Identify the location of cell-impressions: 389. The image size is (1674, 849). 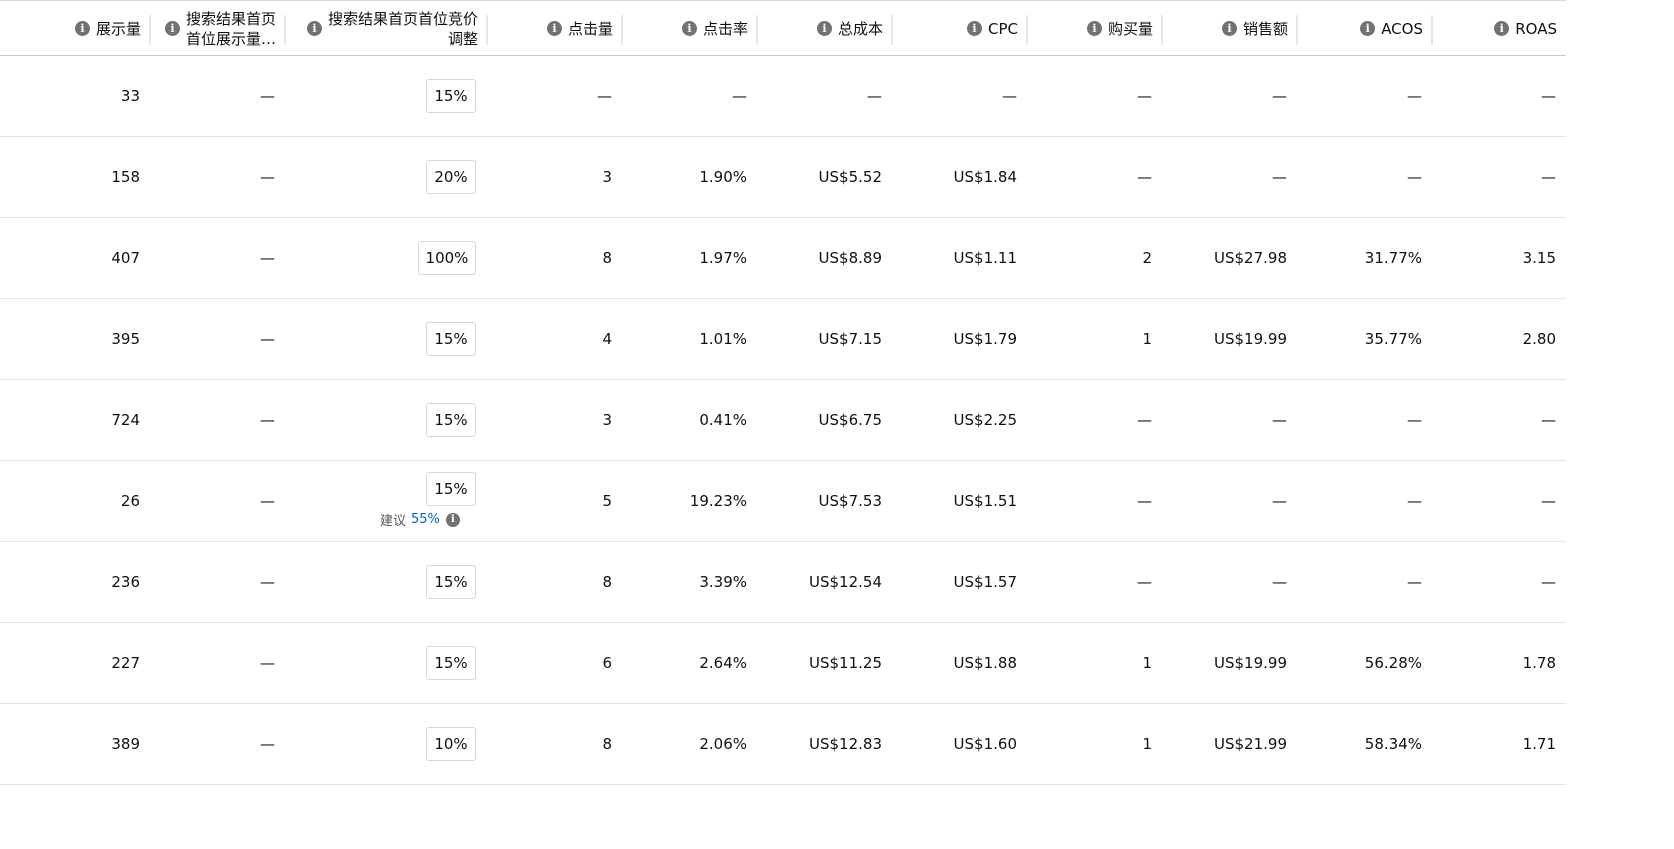
(125, 744).